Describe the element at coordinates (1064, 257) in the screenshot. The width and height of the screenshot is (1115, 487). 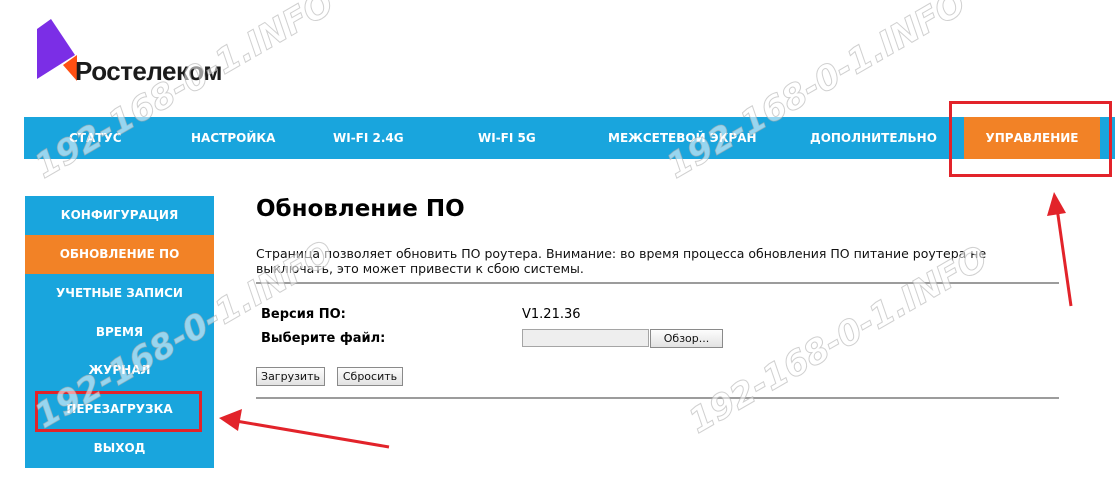
I see `arrow-up-icon` at that location.